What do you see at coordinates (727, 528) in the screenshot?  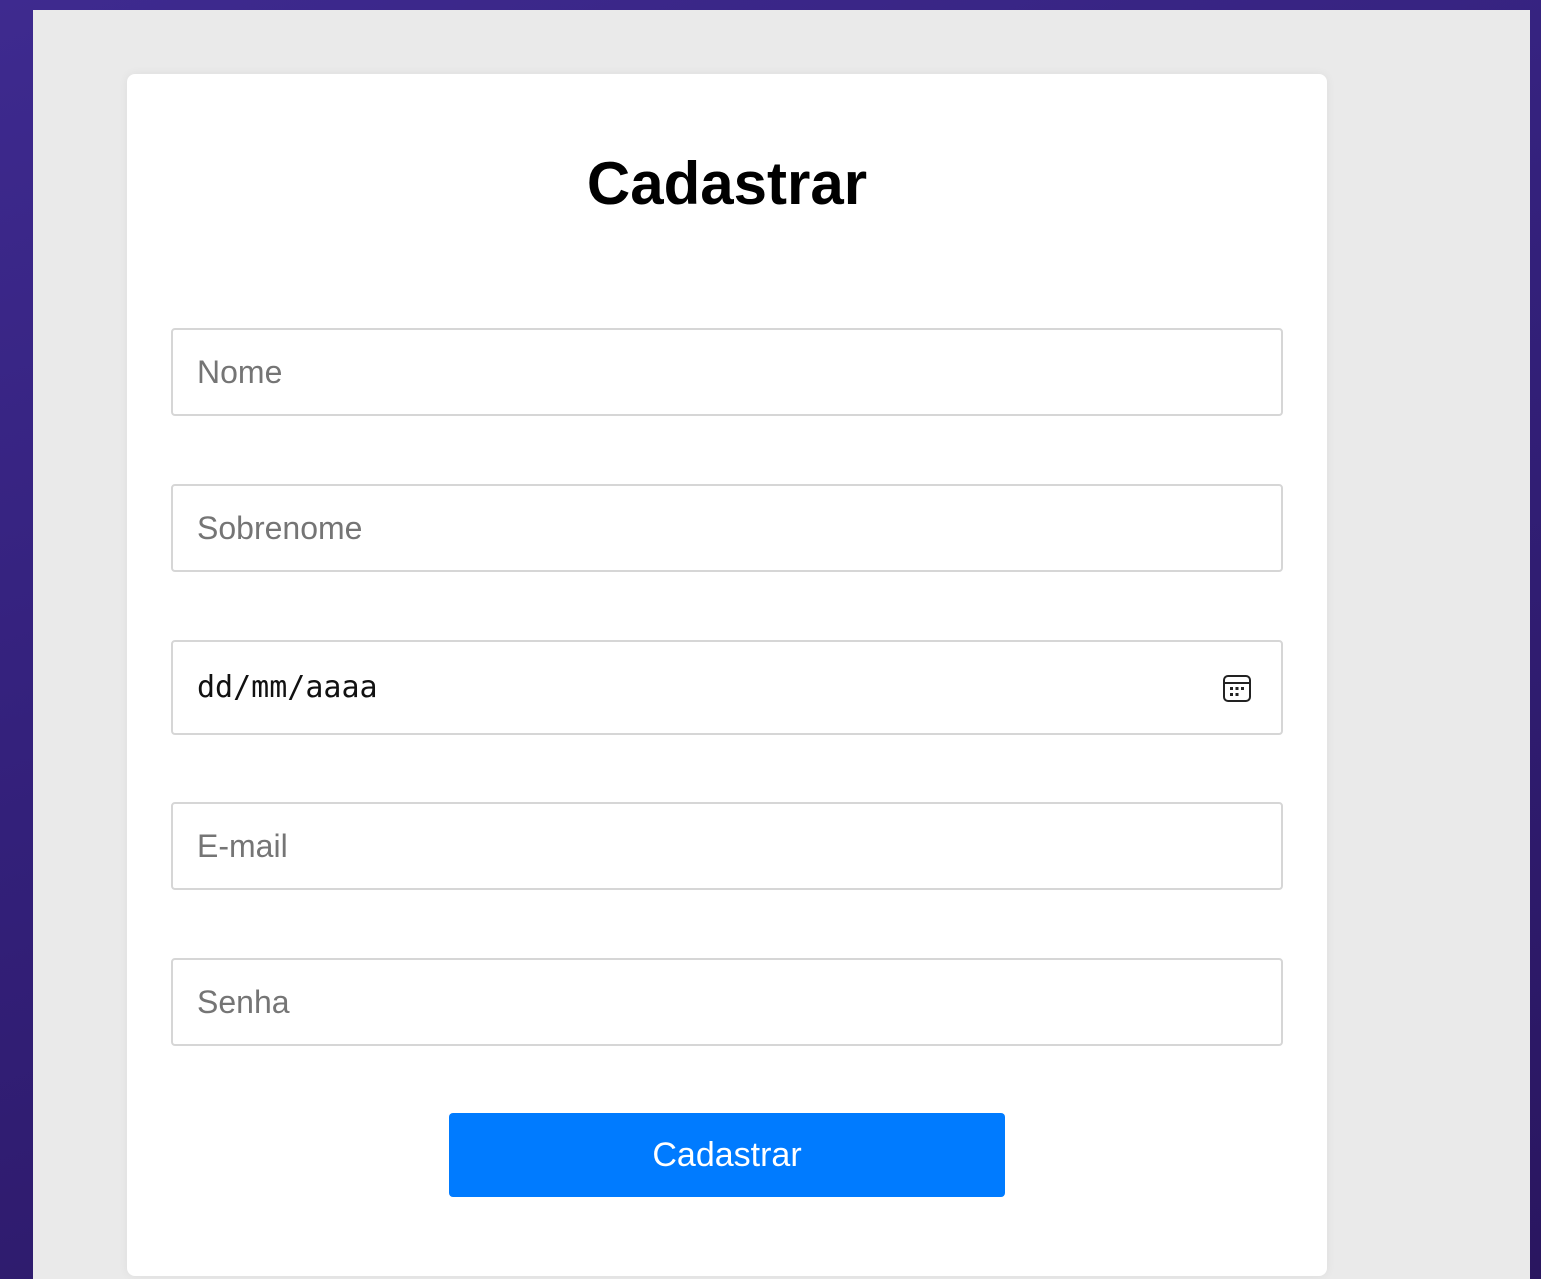 I see `last-name-input` at bounding box center [727, 528].